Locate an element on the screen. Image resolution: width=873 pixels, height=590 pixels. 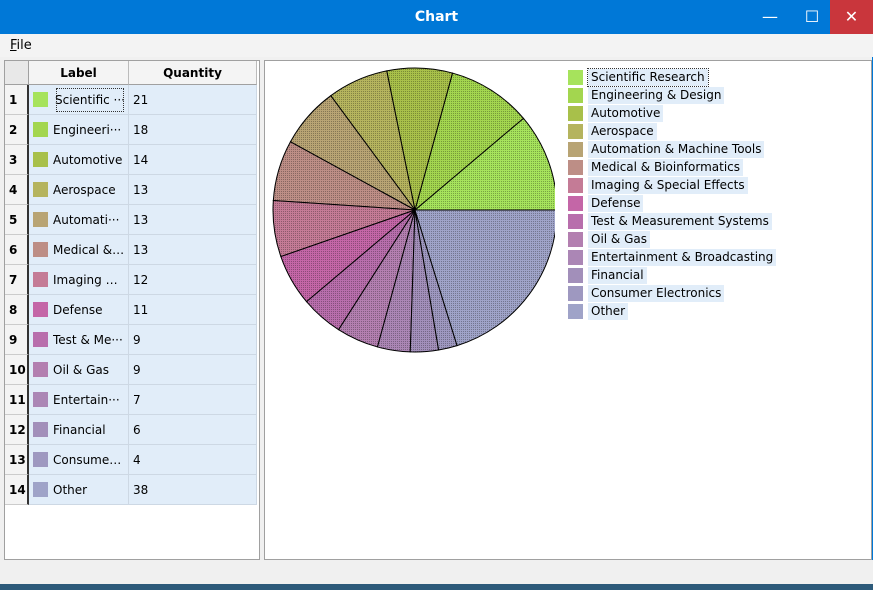
label-text: Aerospace is located at coordinates (84, 190).